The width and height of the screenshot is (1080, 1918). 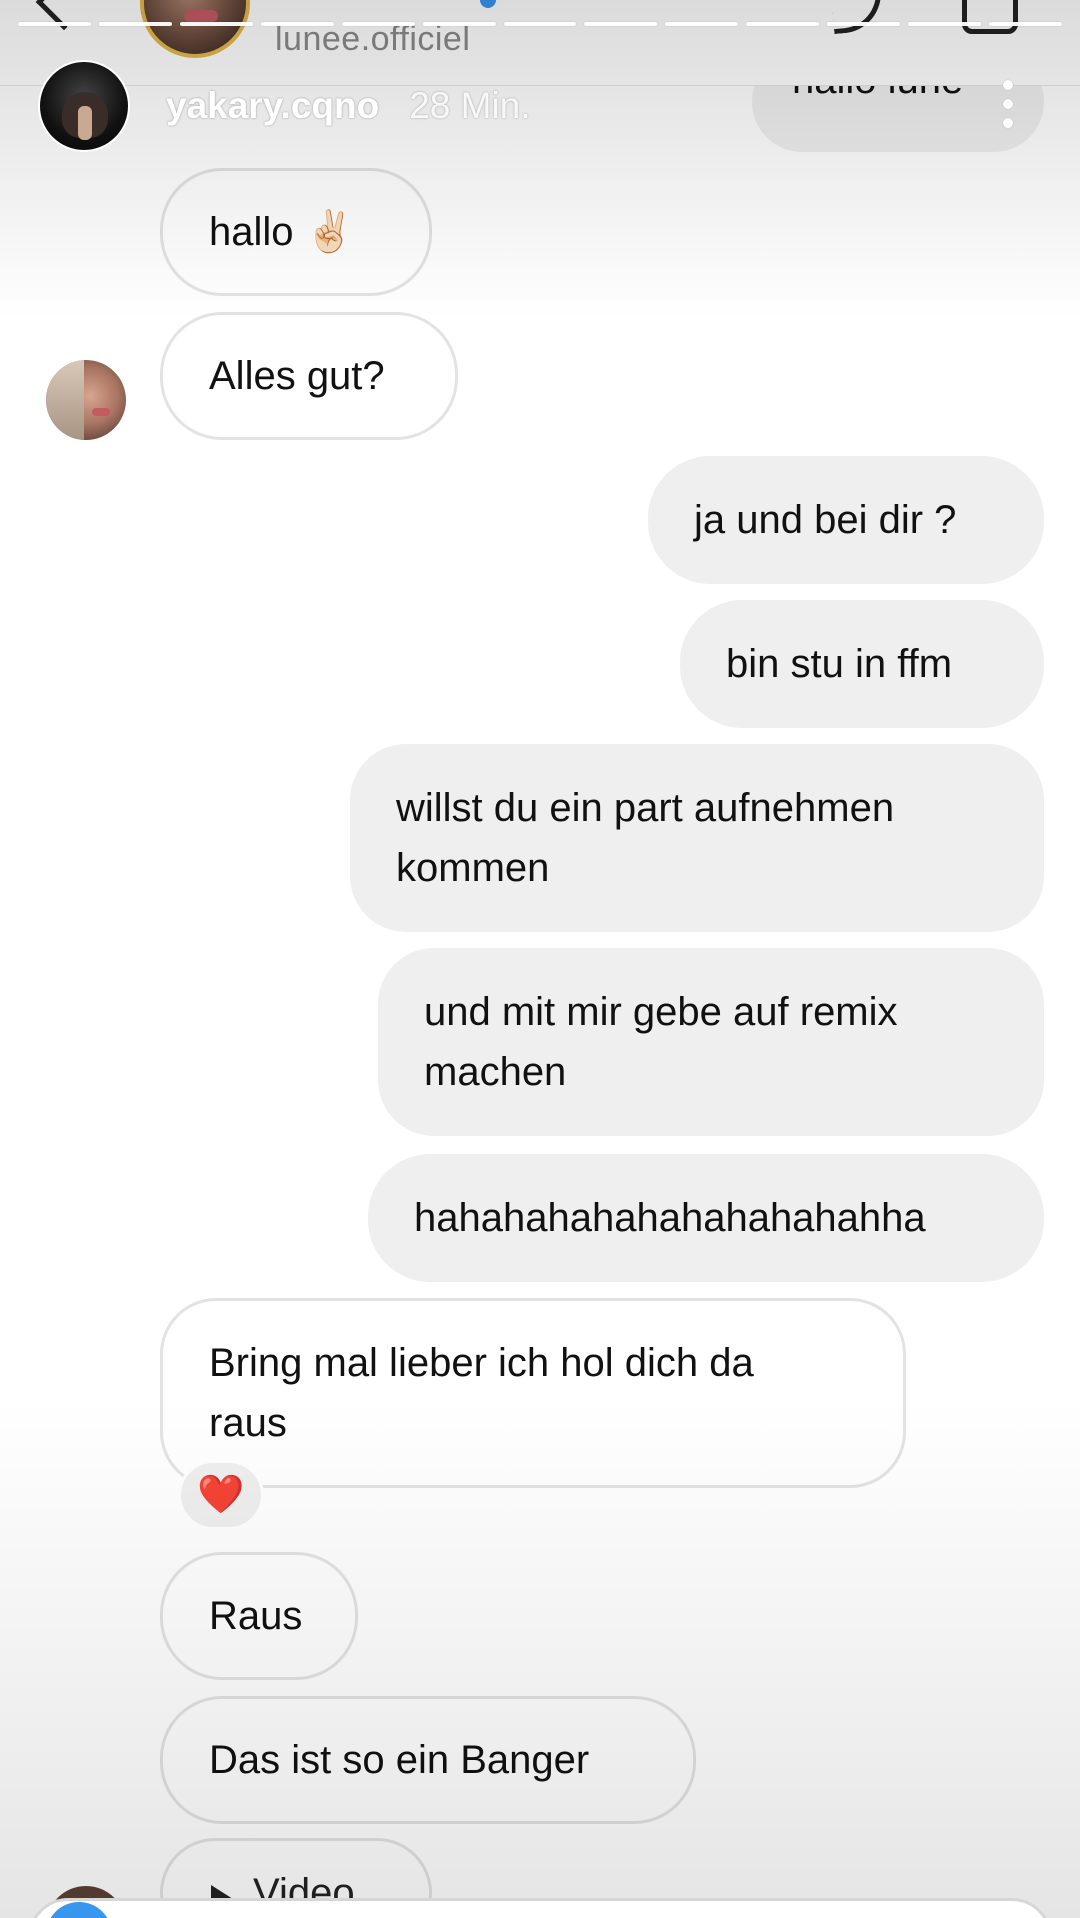 I want to click on message-composer, so click(x=540, y=1908).